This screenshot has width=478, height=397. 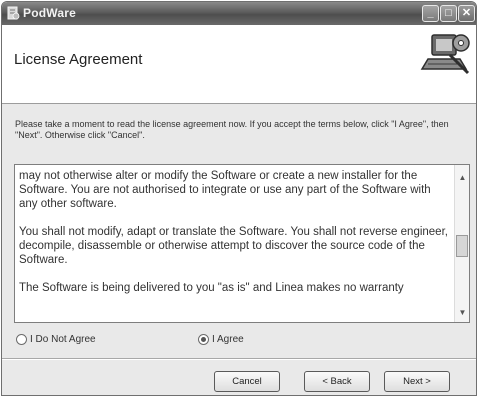 What do you see at coordinates (462, 312) in the screenshot?
I see `scroll-down-arrow-icon: ▼` at bounding box center [462, 312].